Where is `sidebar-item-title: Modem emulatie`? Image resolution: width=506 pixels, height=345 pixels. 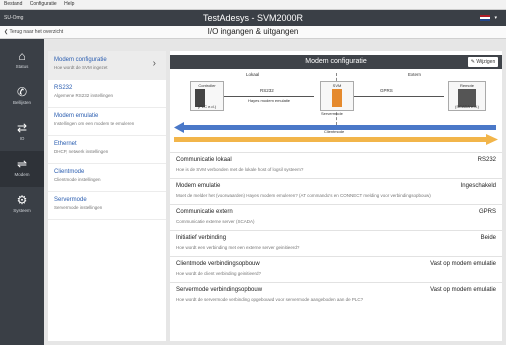 sidebar-item-title: Modem emulatie is located at coordinates (76, 116).